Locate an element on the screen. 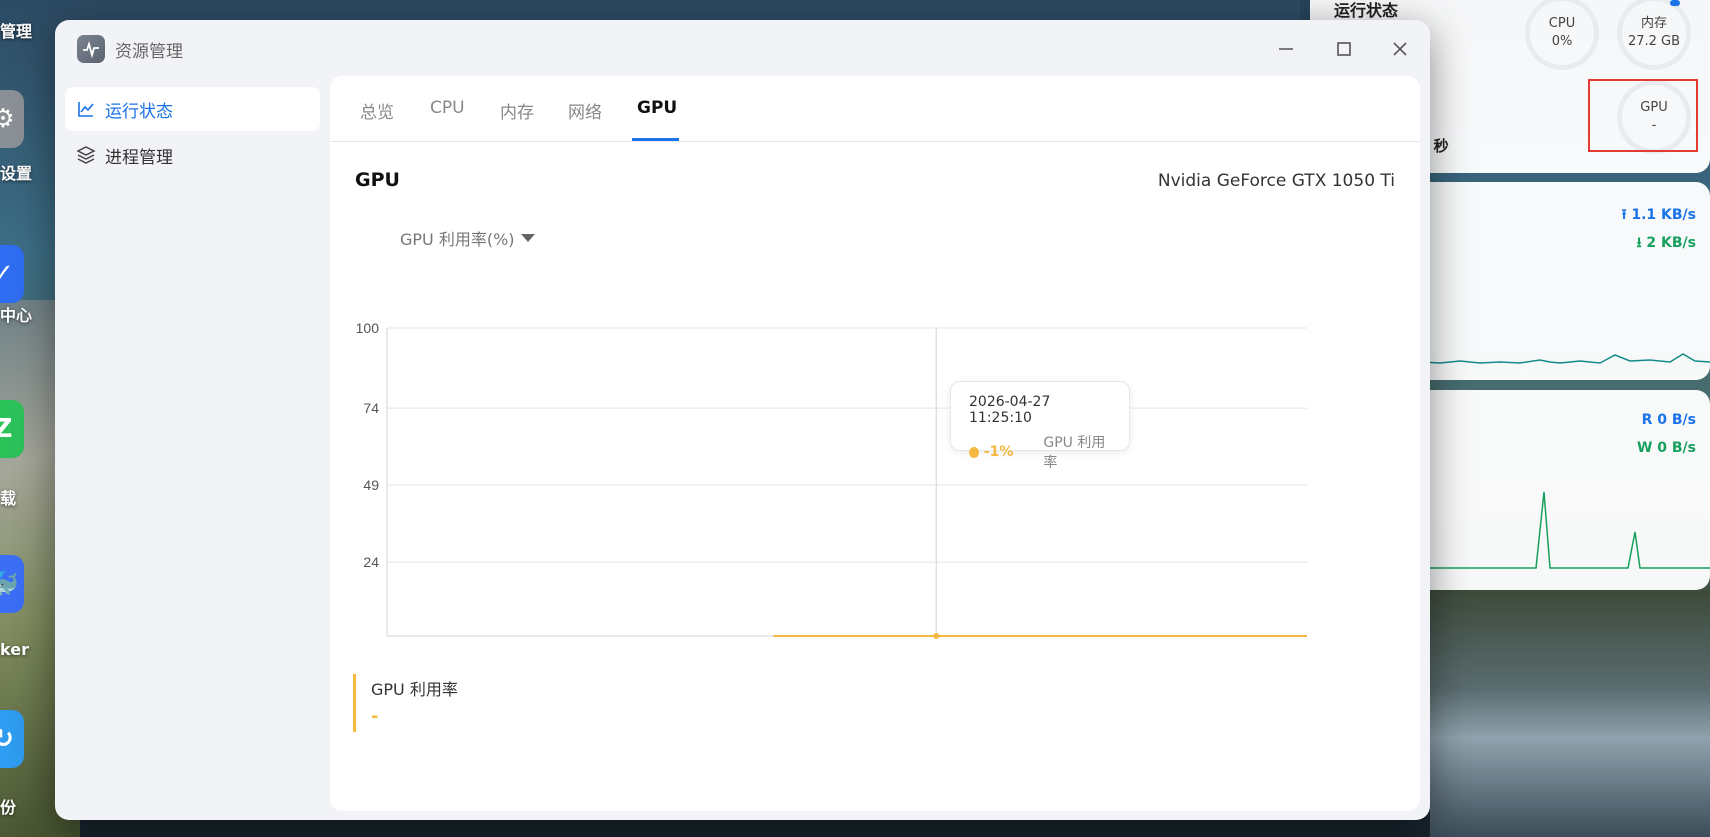 This screenshot has height=837, width=1710. close-button is located at coordinates (1400, 49).